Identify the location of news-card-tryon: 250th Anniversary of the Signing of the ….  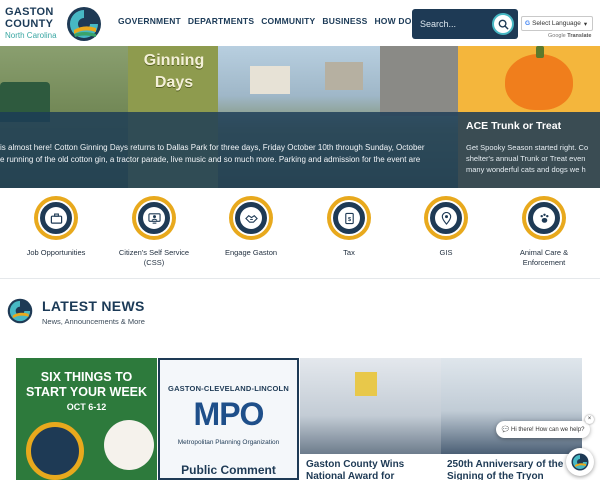
(511, 419).